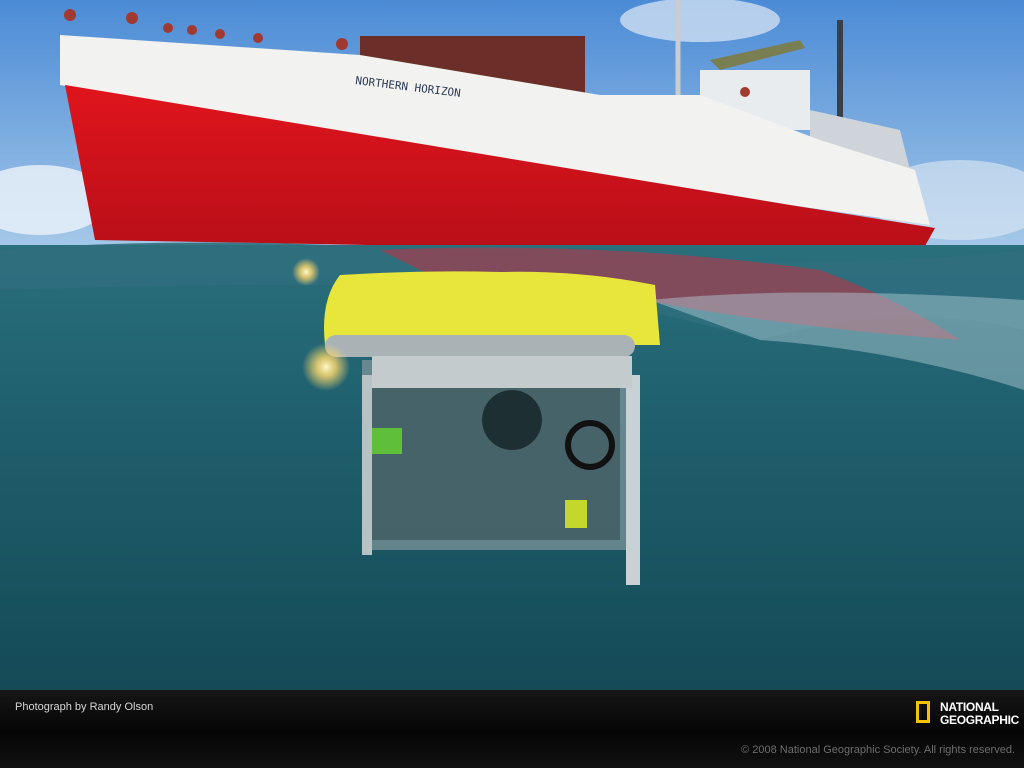 This screenshot has height=768, width=1024. I want to click on rov-vehicle, so click(492, 428).